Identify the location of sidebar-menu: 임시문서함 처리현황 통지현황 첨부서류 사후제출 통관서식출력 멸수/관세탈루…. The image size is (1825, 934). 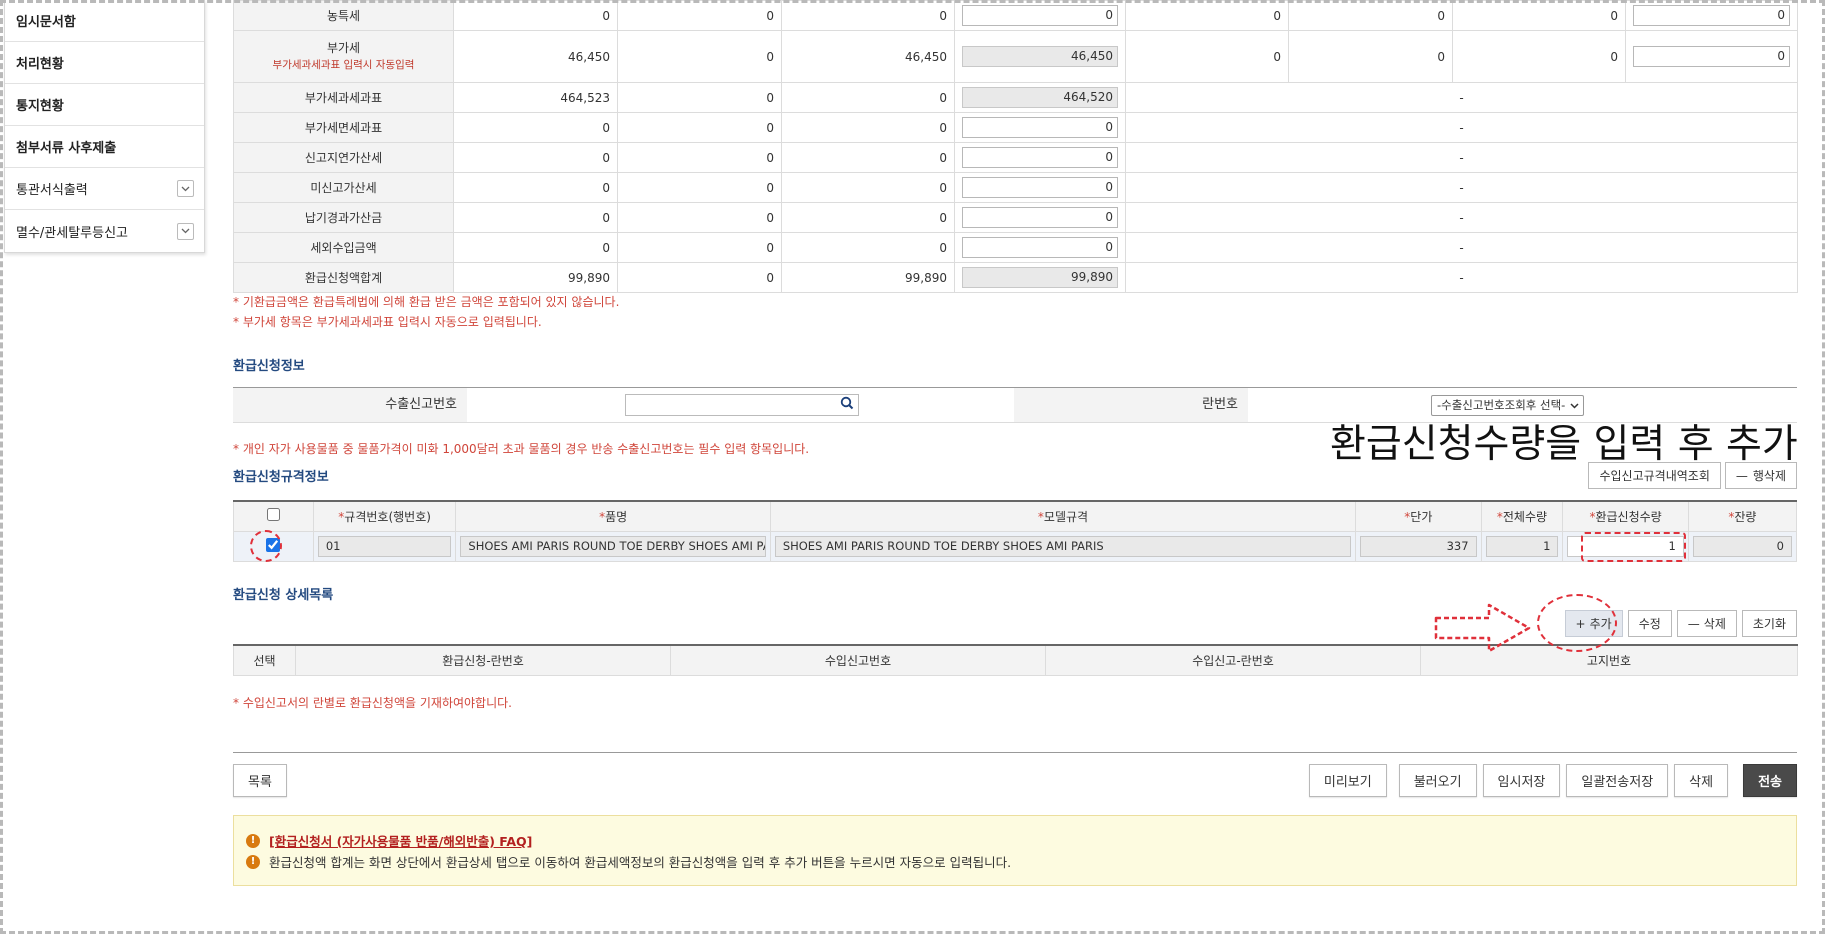
(104, 126).